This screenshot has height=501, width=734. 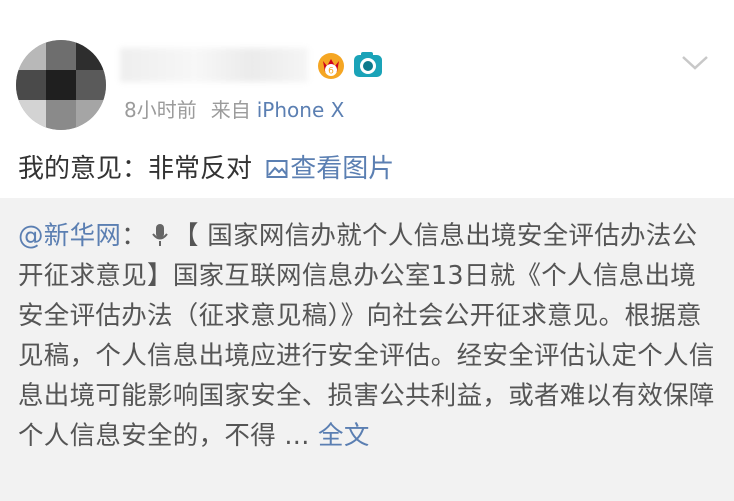 What do you see at coordinates (135, 169) in the screenshot?
I see `post-text-body: 我的意见：非常反对` at bounding box center [135, 169].